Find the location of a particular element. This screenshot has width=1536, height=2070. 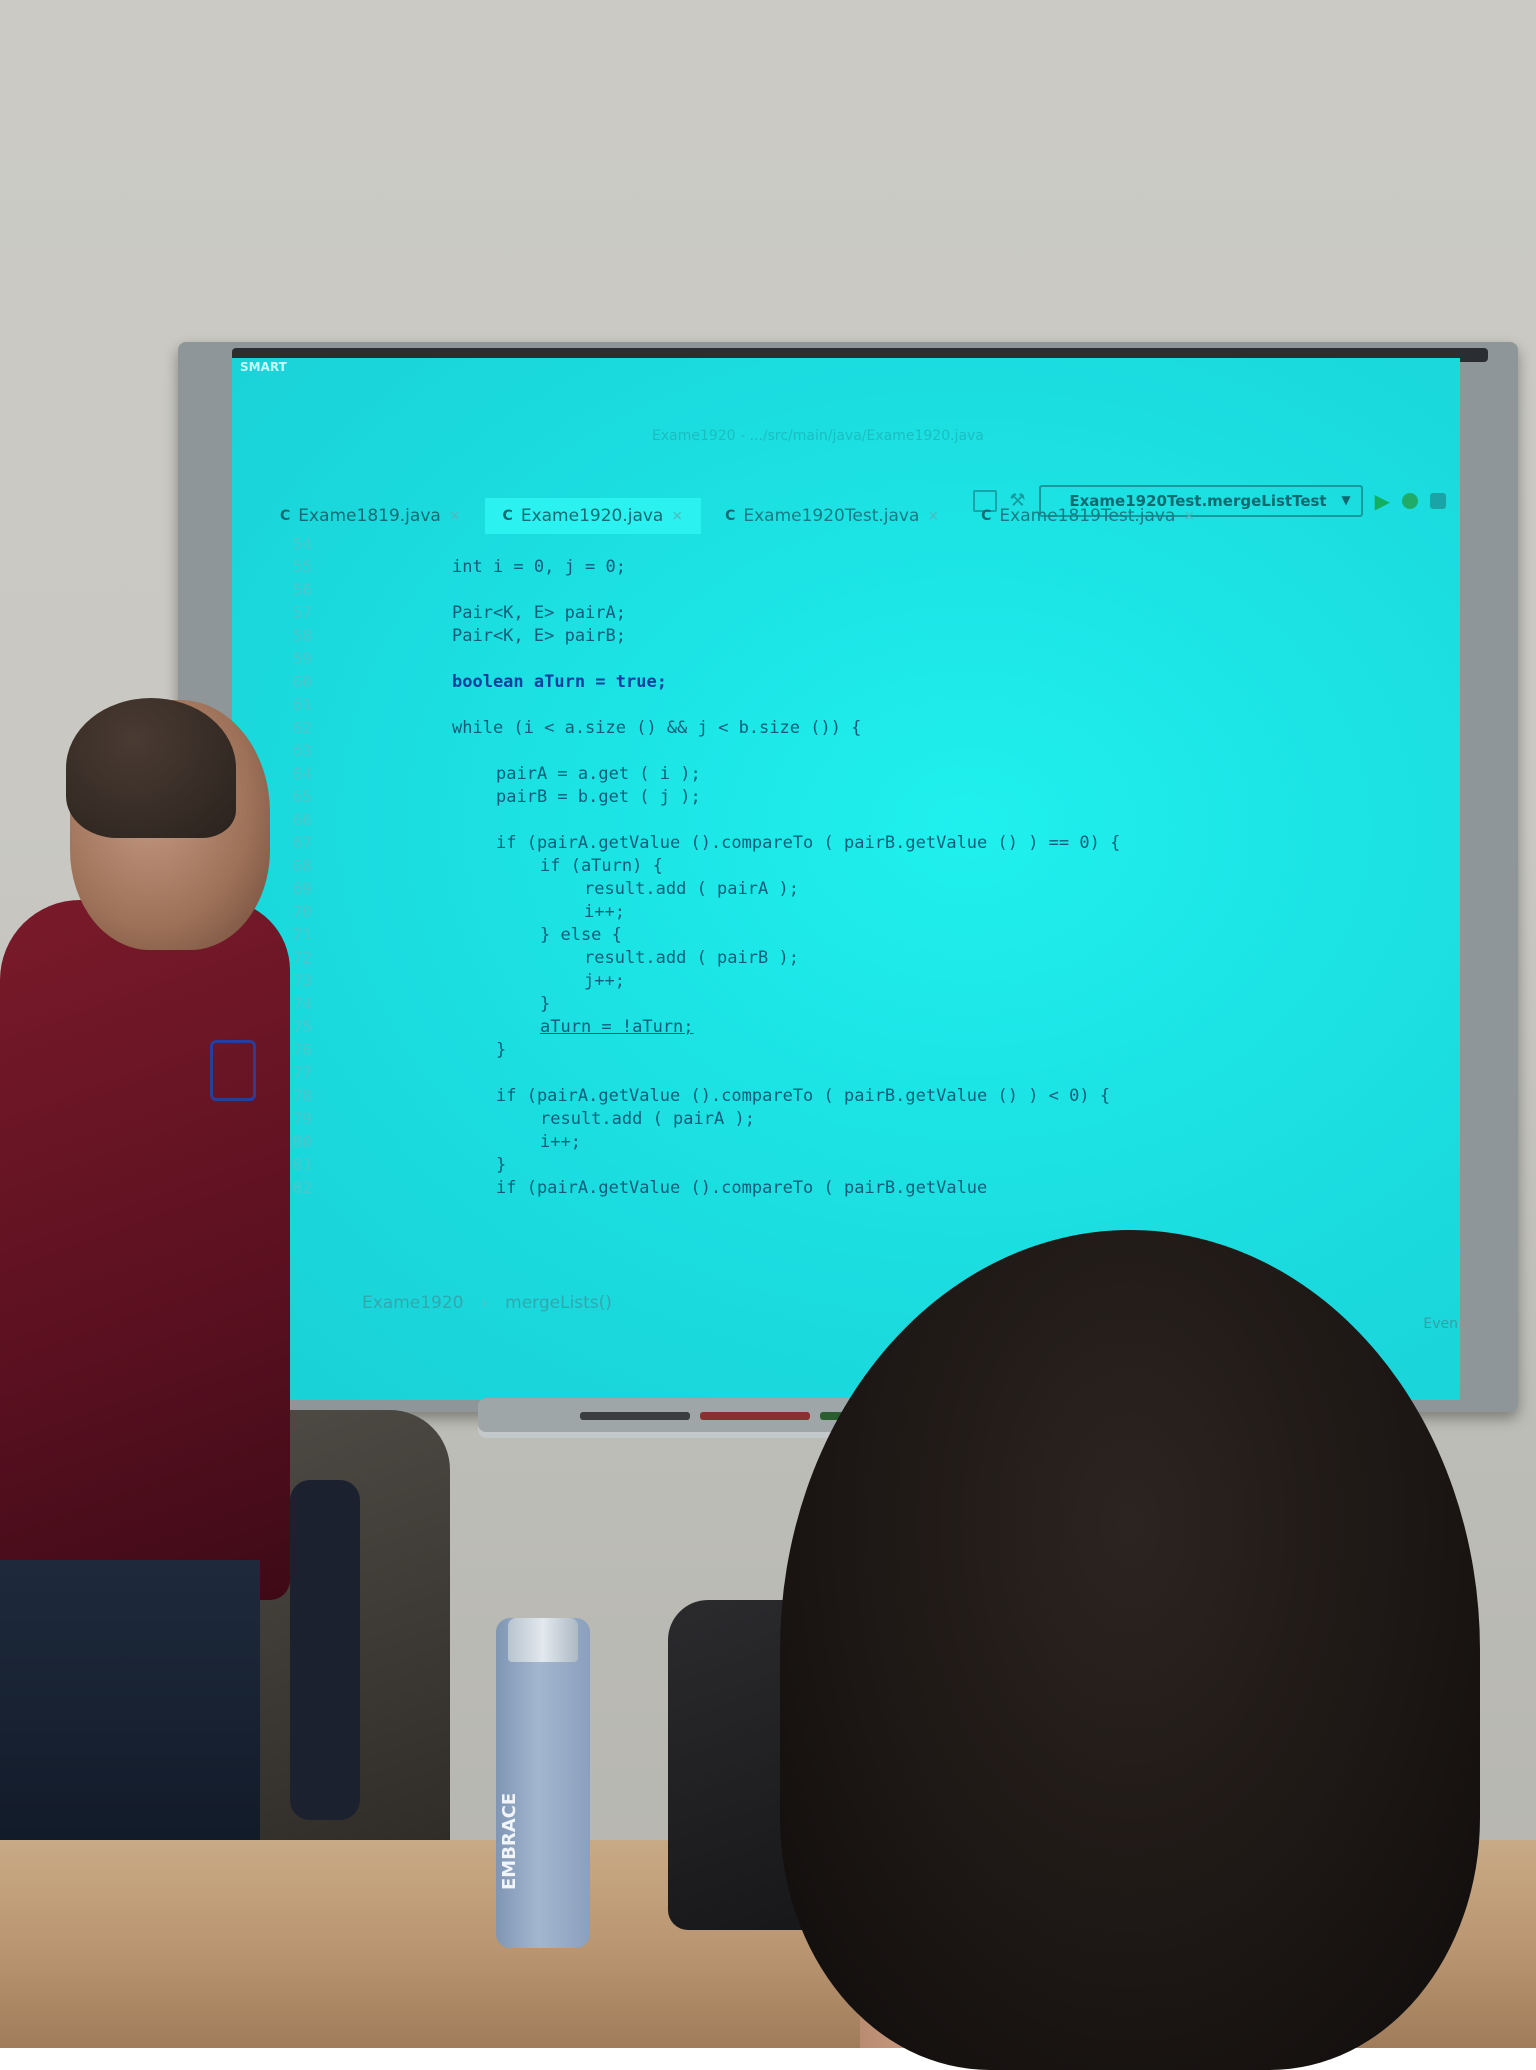

event-log-label: Even is located at coordinates (1440, 1324).